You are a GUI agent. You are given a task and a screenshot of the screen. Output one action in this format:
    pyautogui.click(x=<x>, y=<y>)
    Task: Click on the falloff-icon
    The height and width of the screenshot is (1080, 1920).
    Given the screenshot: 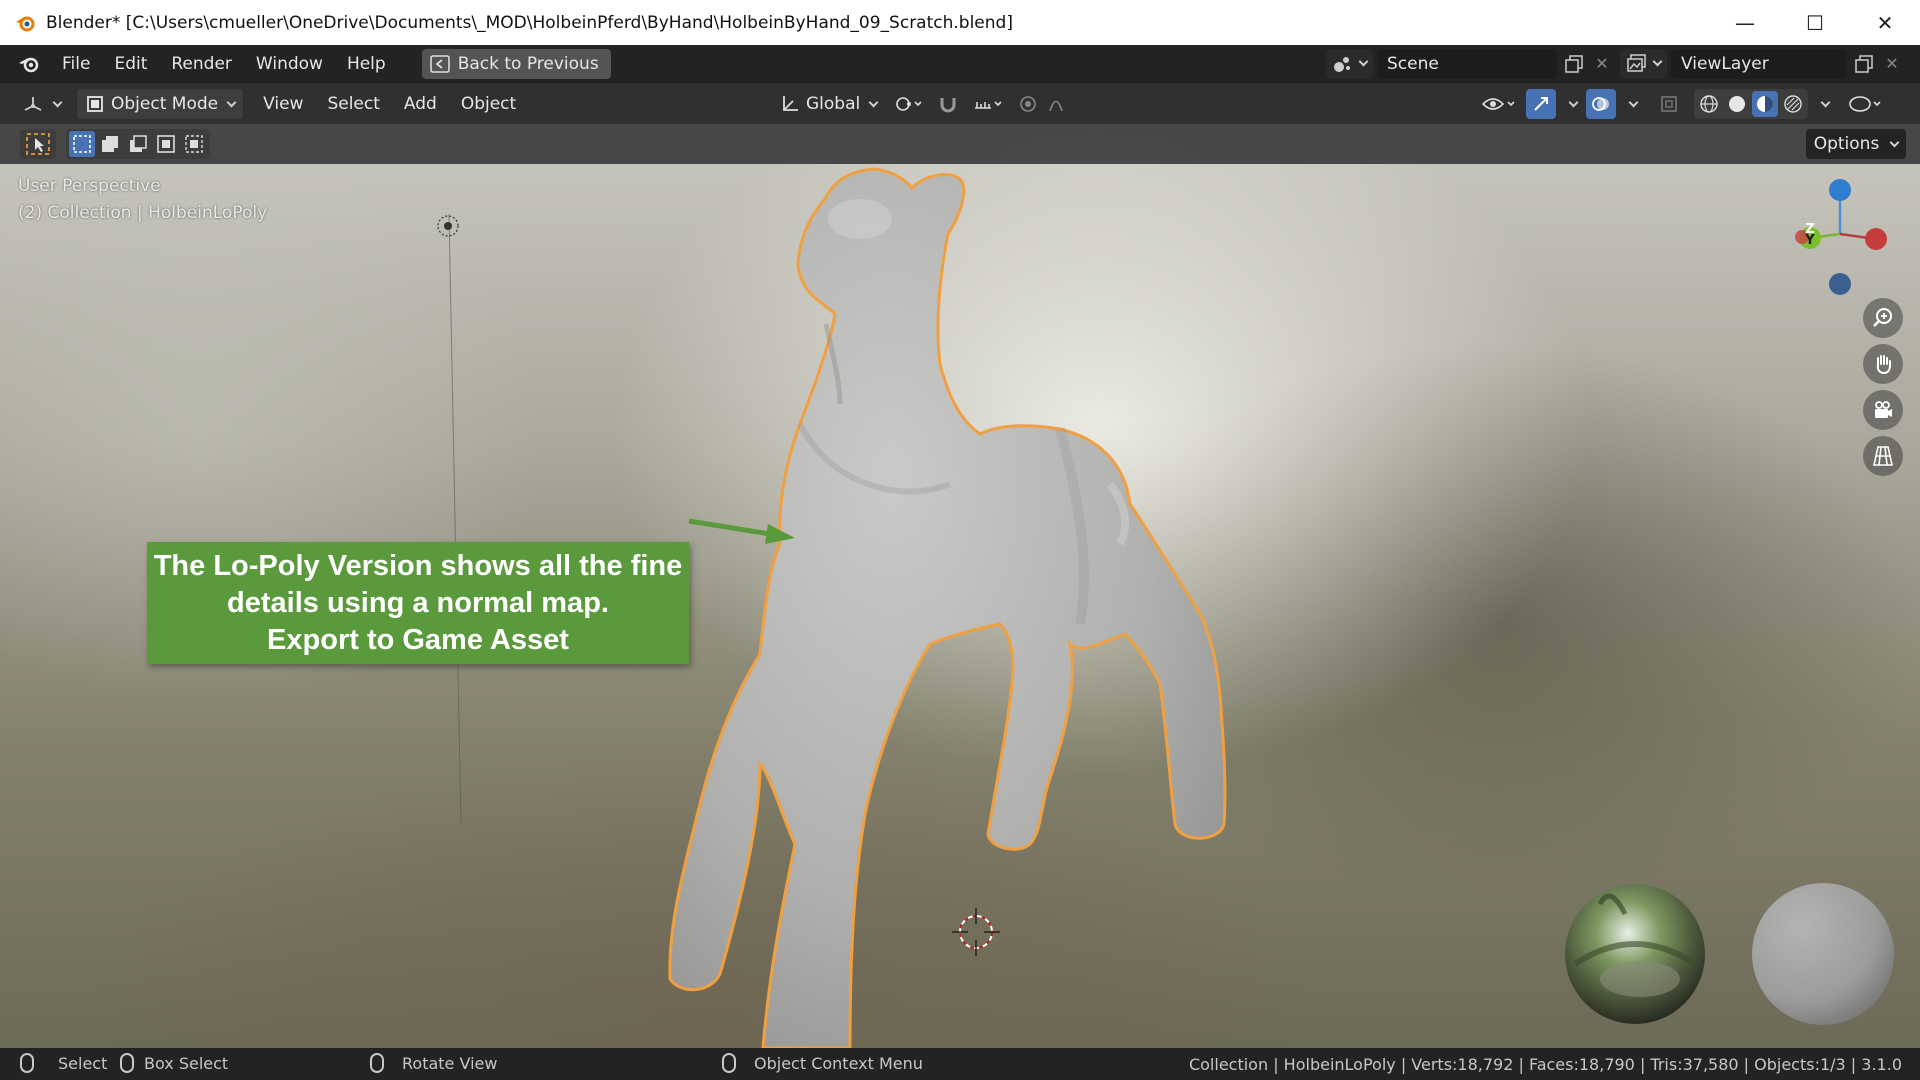 What is the action you would take?
    pyautogui.click(x=1056, y=106)
    